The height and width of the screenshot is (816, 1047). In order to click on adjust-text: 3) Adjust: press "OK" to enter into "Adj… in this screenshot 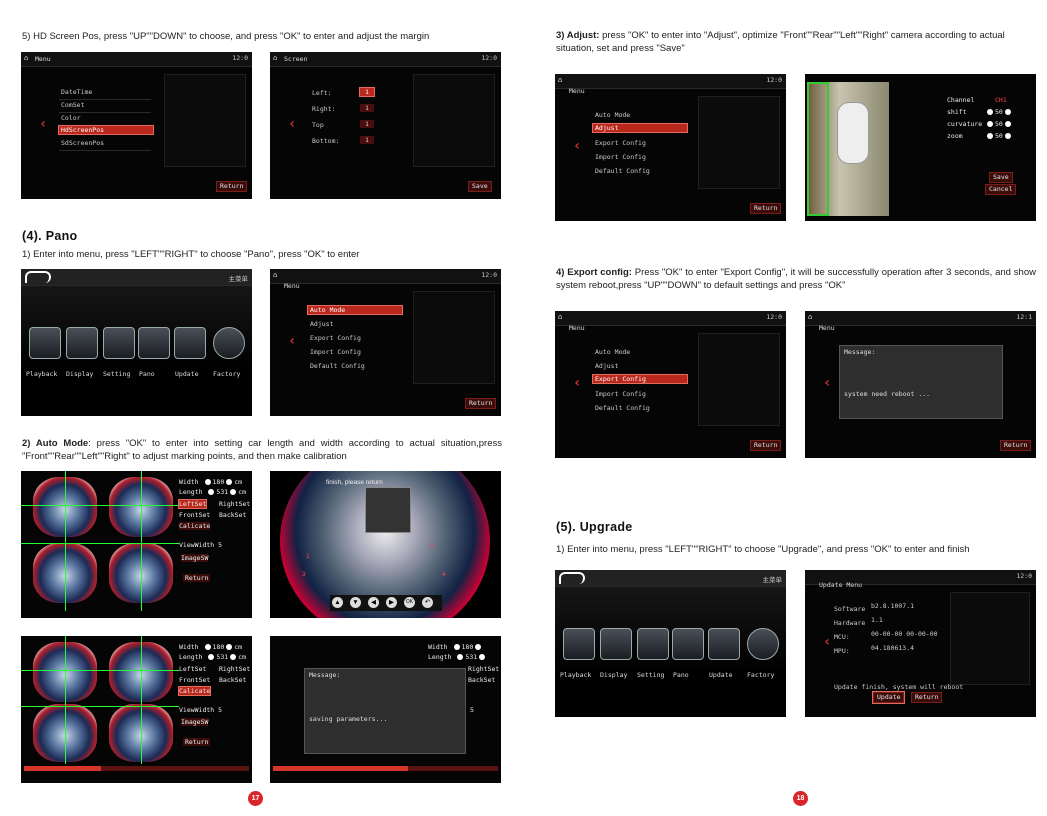, I will do `click(796, 42)`.